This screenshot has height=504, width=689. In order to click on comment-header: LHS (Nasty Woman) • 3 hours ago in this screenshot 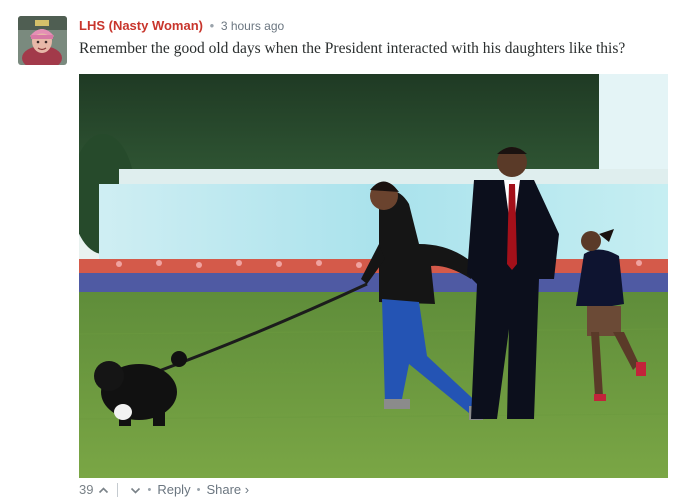, I will do `click(181, 26)`.